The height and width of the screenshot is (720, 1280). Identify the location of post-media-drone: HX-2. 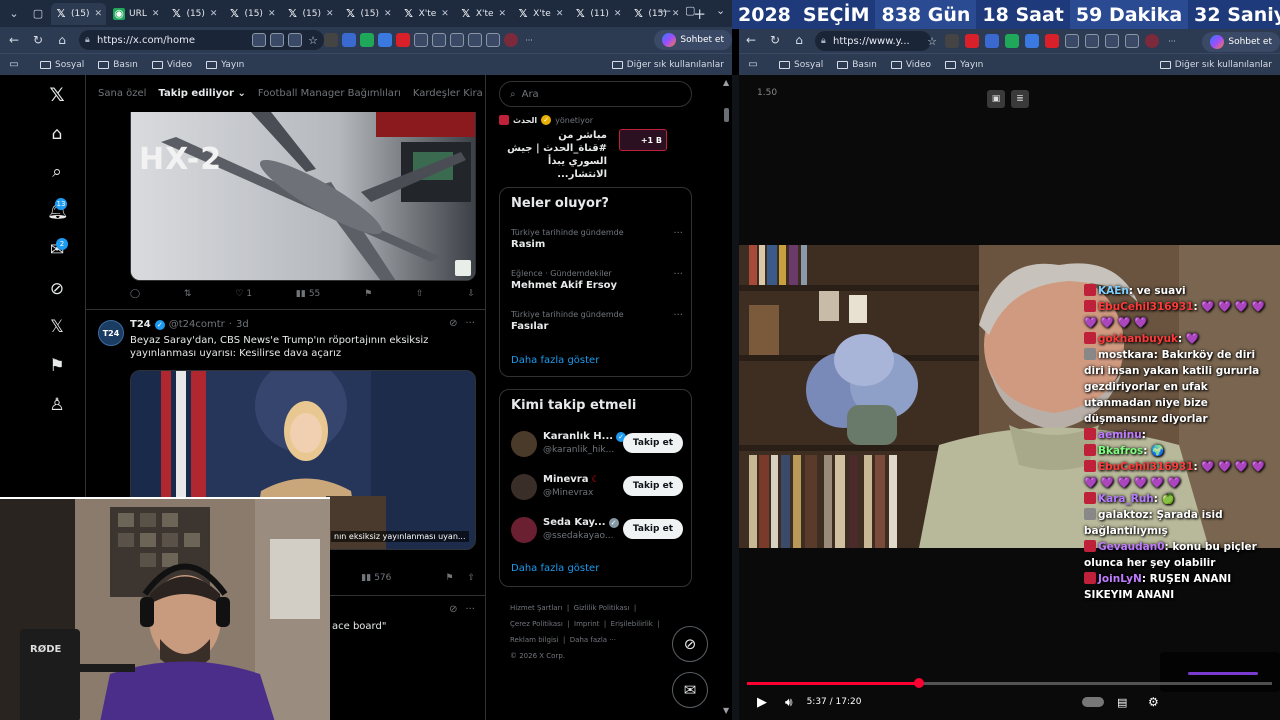
(303, 196).